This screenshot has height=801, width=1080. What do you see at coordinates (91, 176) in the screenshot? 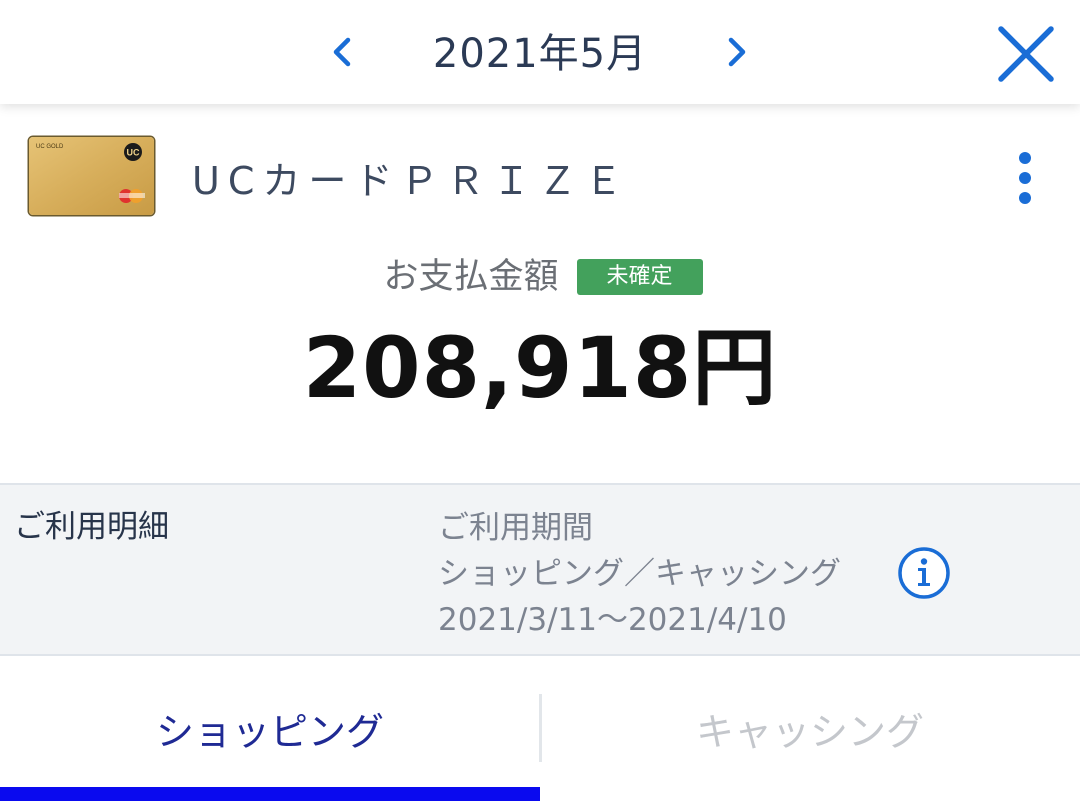
I see `card-image: UC GOLD UC` at bounding box center [91, 176].